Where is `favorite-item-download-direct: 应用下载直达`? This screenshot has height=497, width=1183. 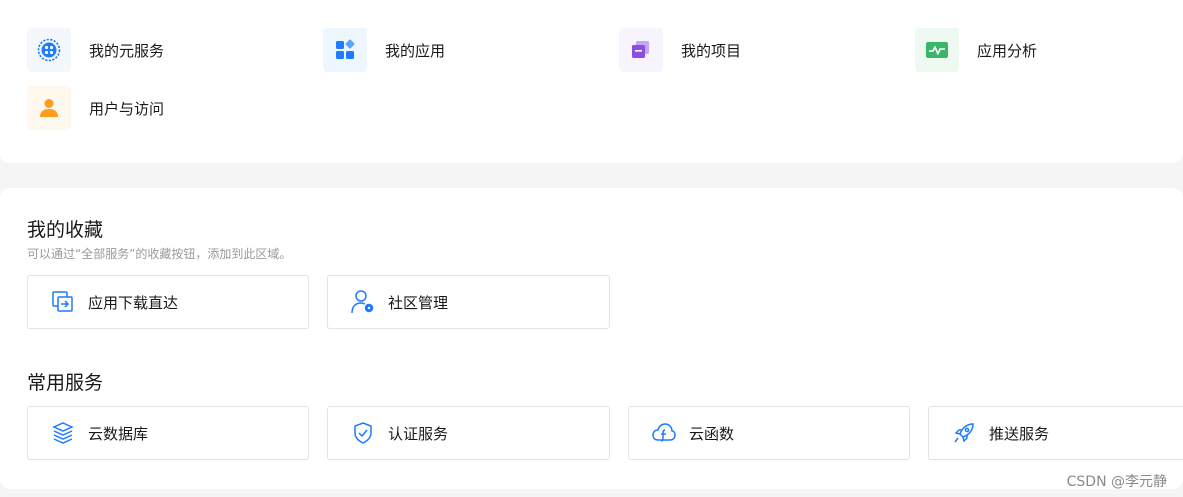
favorite-item-download-direct: 应用下载直达 is located at coordinates (168, 302).